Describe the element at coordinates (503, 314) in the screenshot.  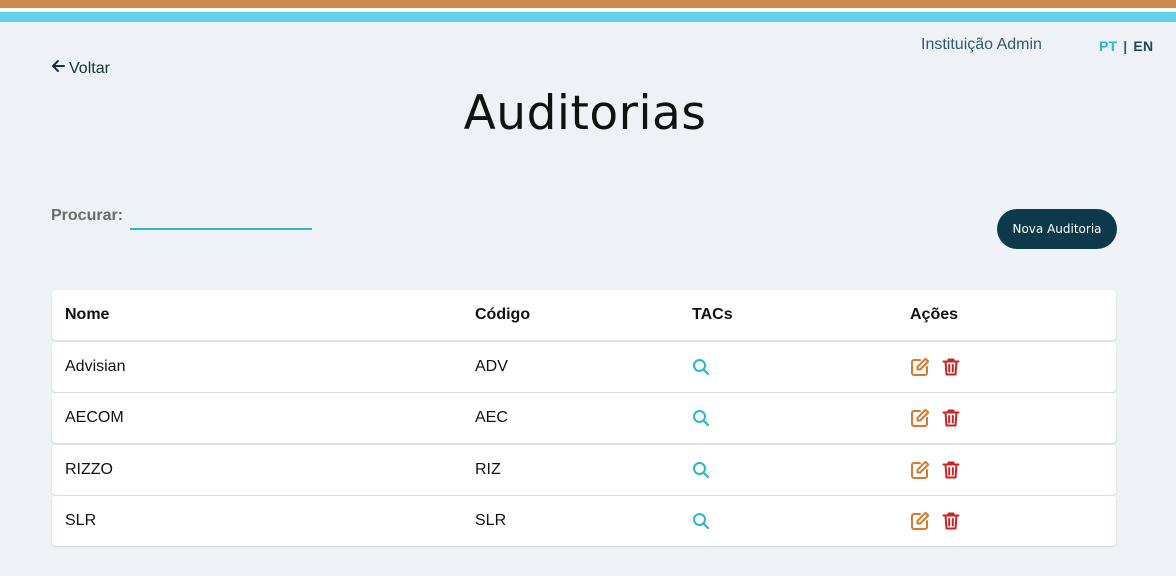
I see `column-header-codigo: Código` at that location.